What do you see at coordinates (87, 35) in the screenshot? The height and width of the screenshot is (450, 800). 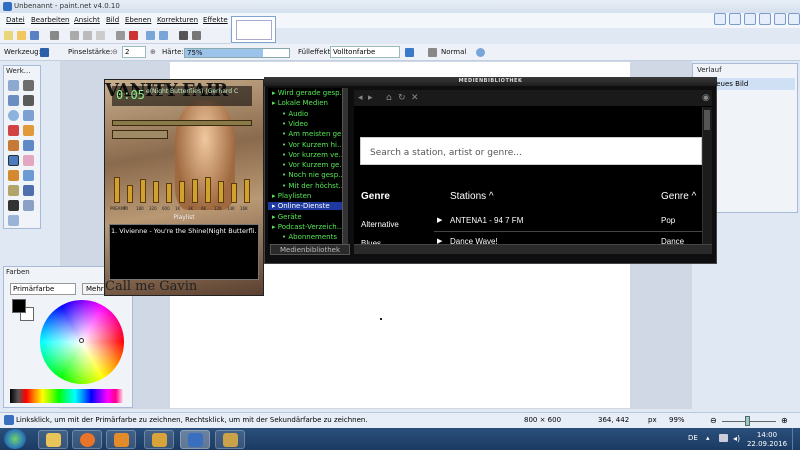 I see `copy-icon` at bounding box center [87, 35].